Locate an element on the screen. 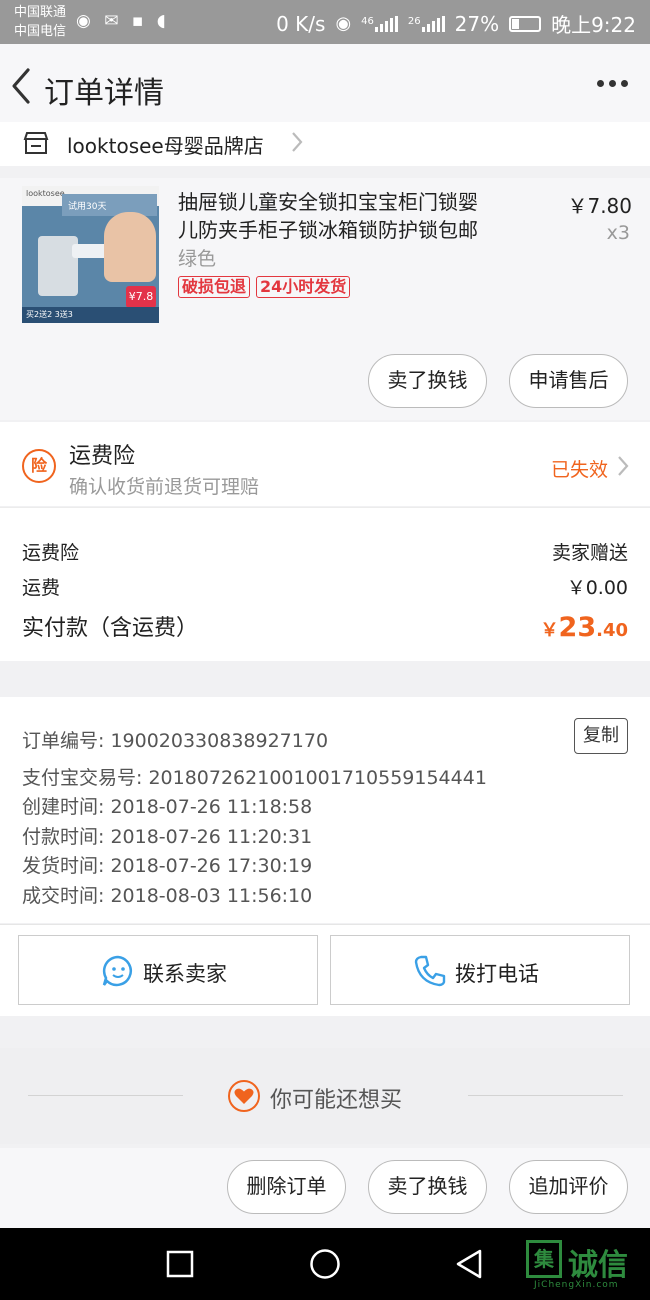  copy-button: 复制 is located at coordinates (601, 736).